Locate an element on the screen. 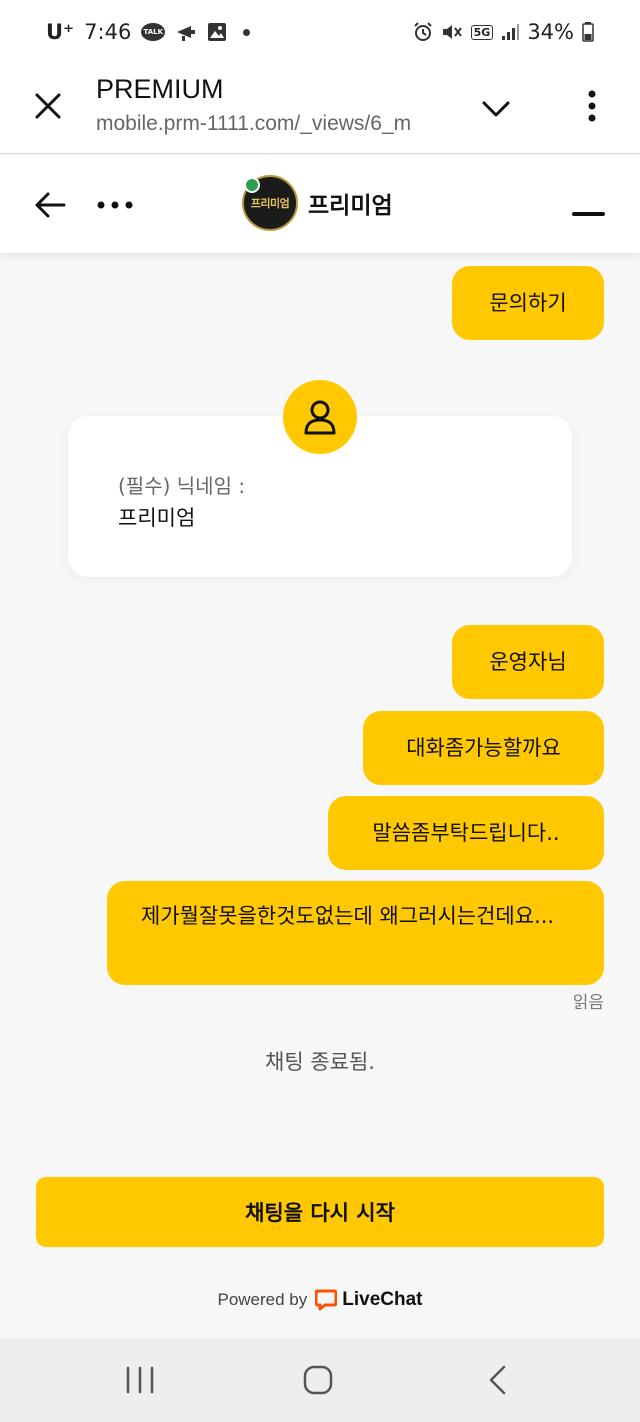  chat-header: 프리미엄 프리미엄 is located at coordinates (320, 204).